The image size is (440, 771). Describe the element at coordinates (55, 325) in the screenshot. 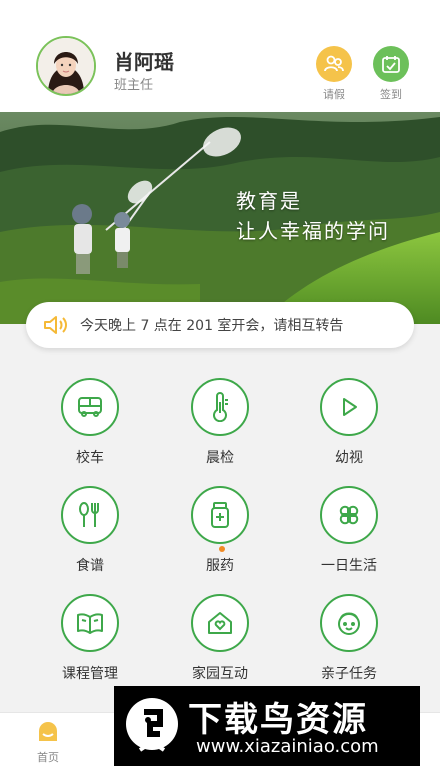

I see `speaker-icon` at that location.